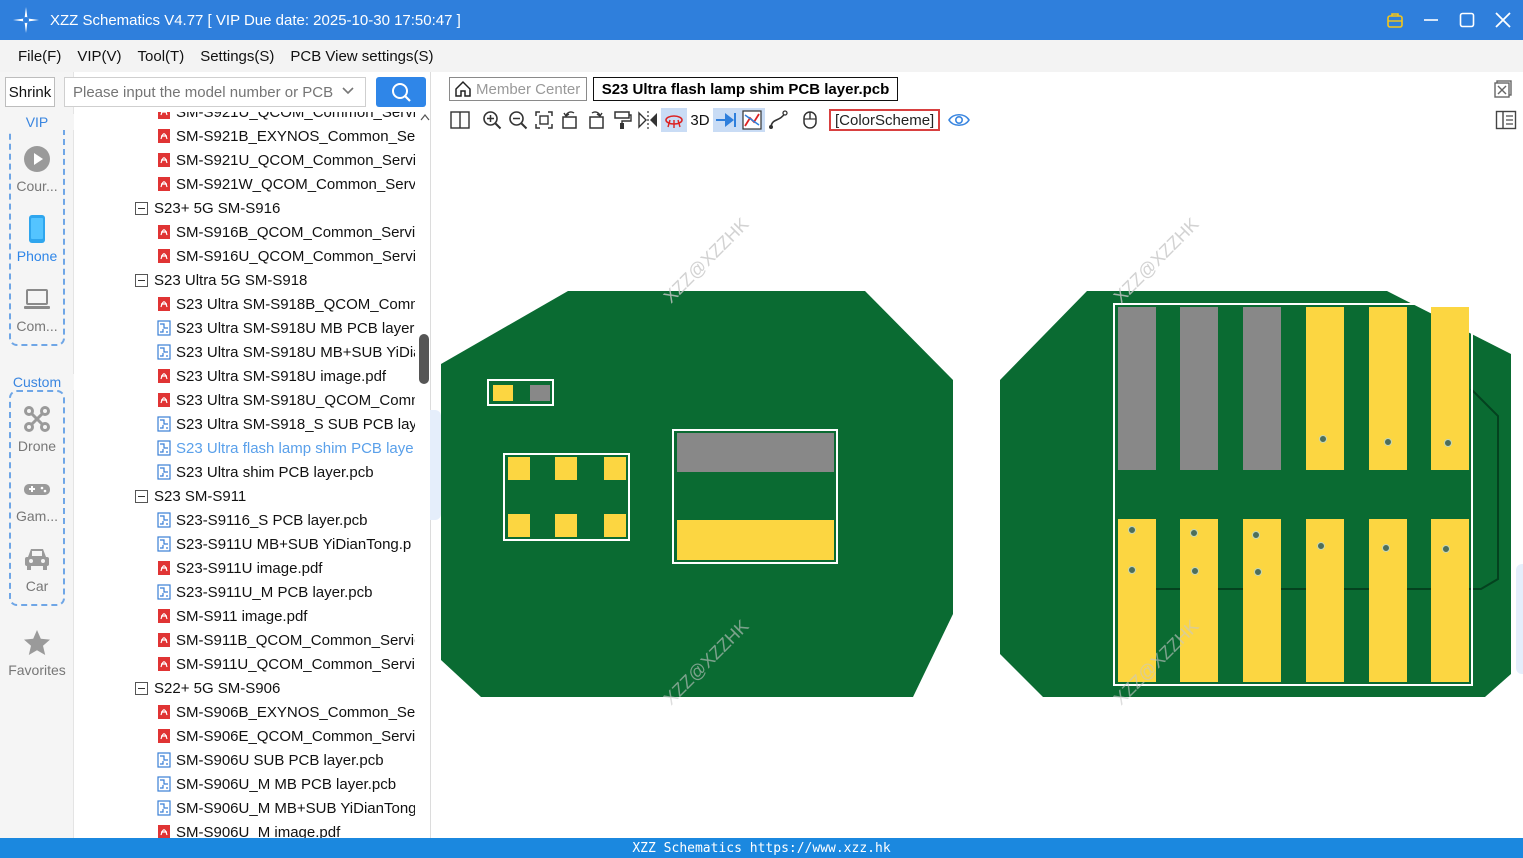  Describe the element at coordinates (286, 352) in the screenshot. I see `tree-file-item: S23 Ultra SM-S918U MB+SUB YiDia` at that location.